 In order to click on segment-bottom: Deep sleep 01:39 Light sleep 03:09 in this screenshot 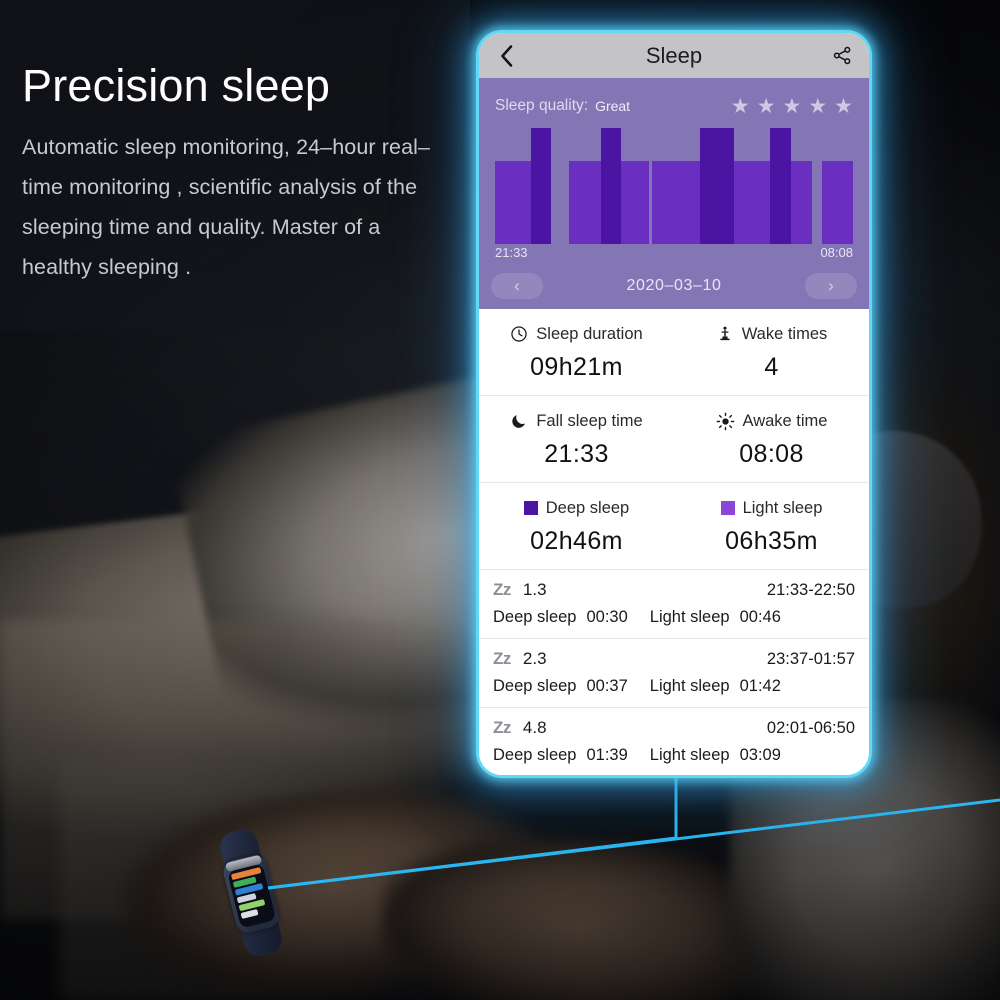, I will do `click(674, 755)`.